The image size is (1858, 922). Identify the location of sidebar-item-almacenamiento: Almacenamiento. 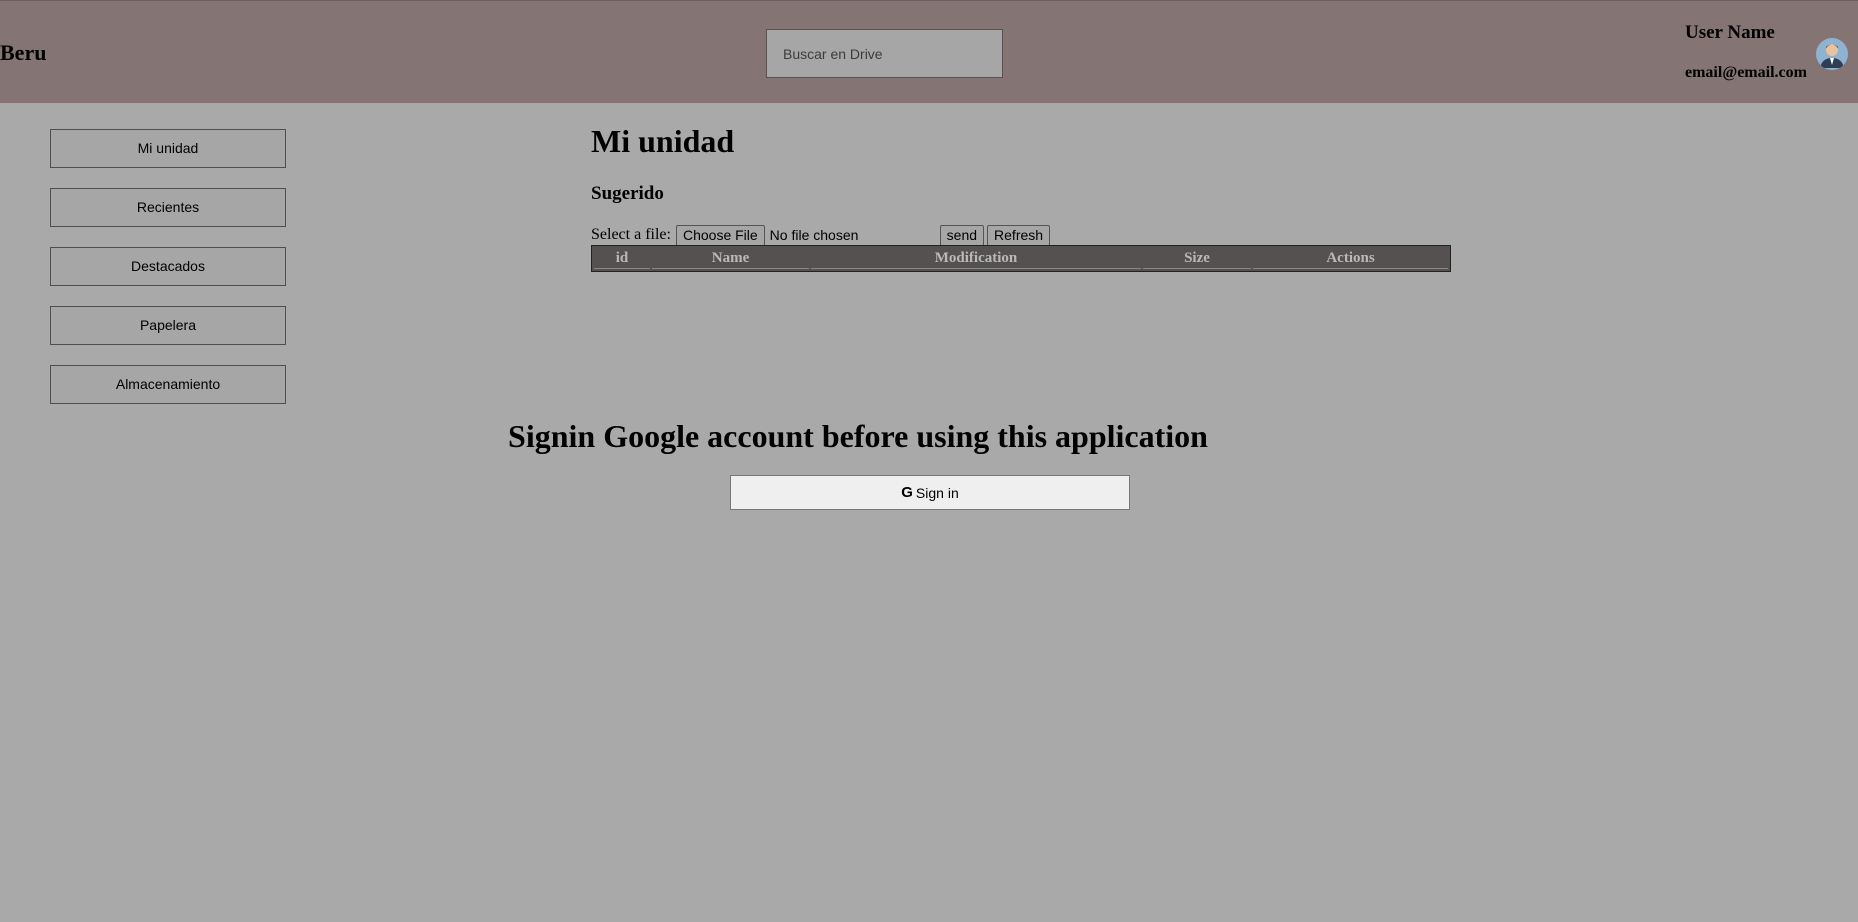
(168, 384).